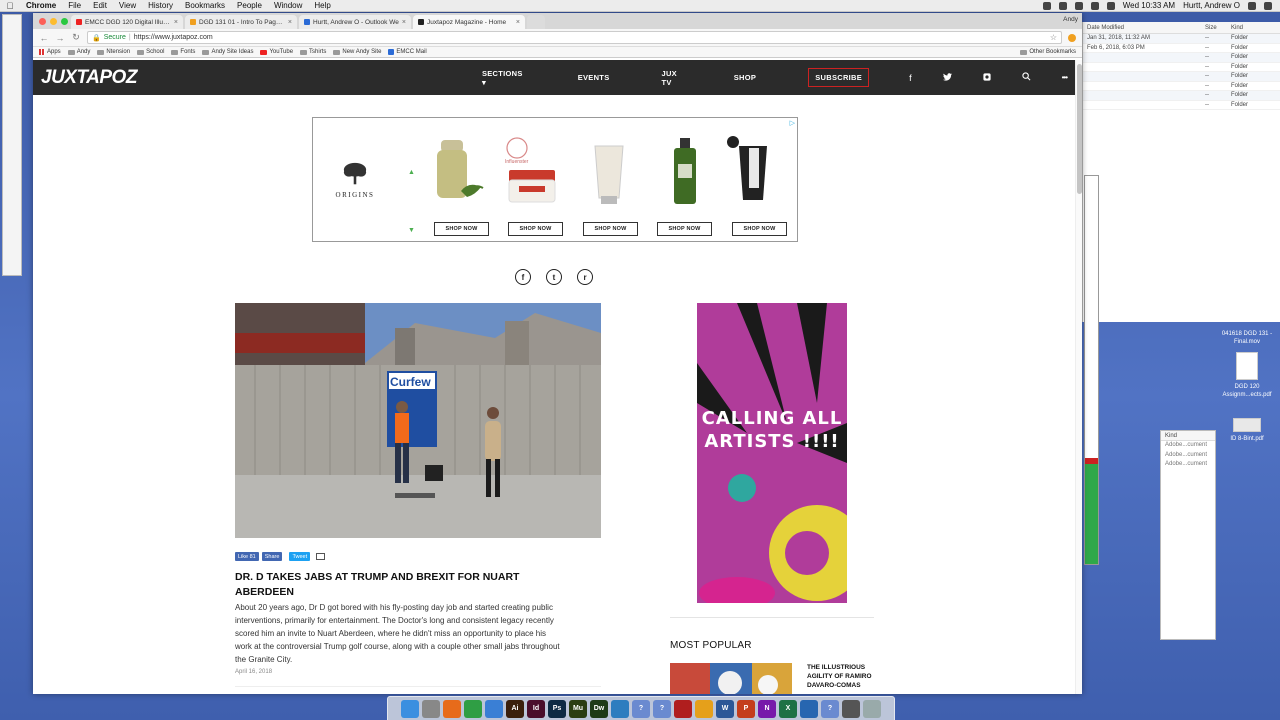  What do you see at coordinates (276, 52) in the screenshot?
I see `bookmark-youtube: YouTube` at bounding box center [276, 52].